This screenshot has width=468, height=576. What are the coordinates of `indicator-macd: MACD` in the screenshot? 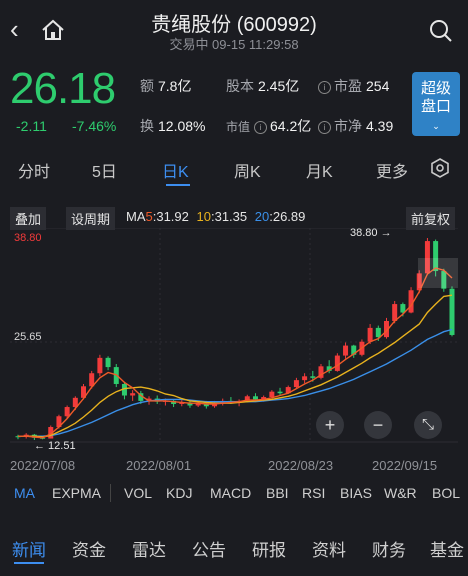 It's located at (230, 493).